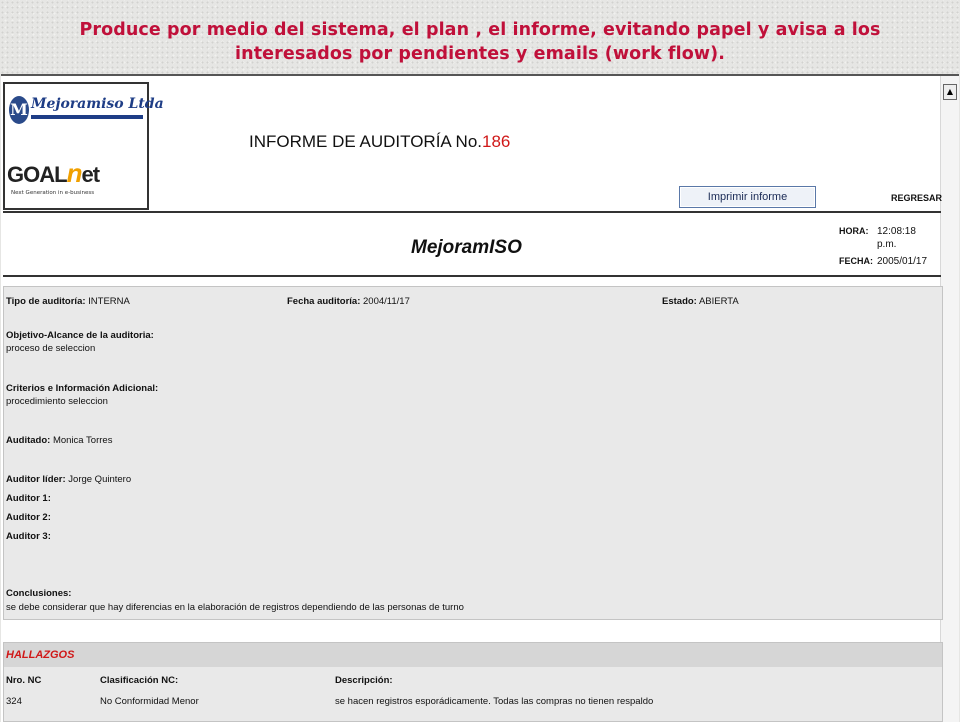 The width and height of the screenshot is (960, 722). I want to click on table-row-cell-classification: No Conformidad Menor, so click(149, 701).